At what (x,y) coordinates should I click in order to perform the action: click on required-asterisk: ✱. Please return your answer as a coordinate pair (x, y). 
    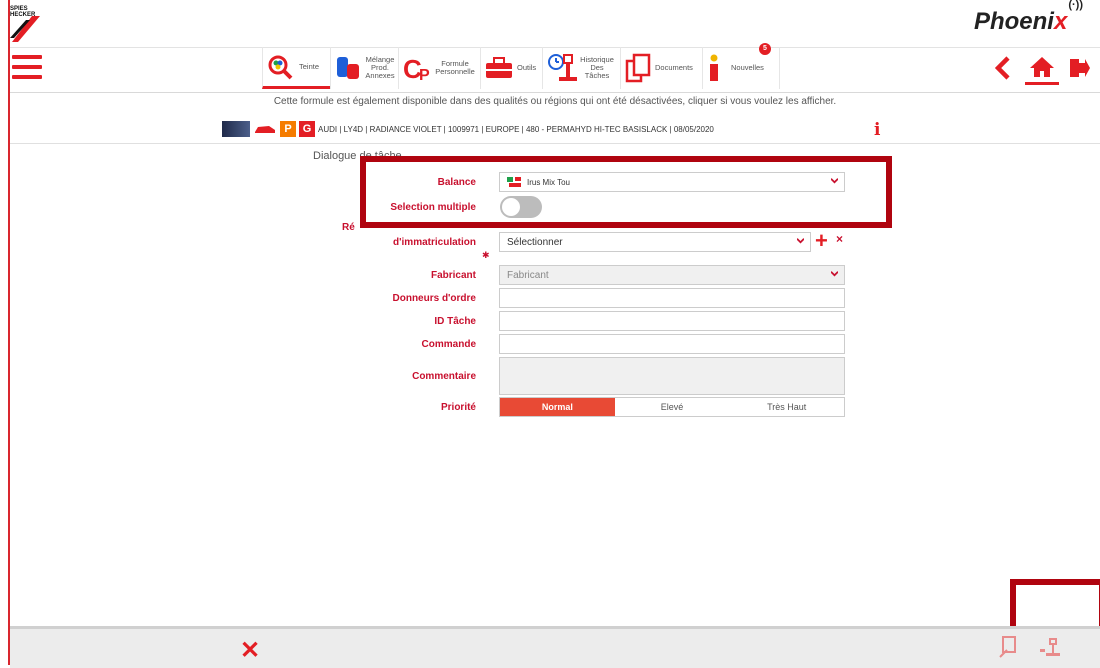
    Looking at the image, I should click on (486, 255).